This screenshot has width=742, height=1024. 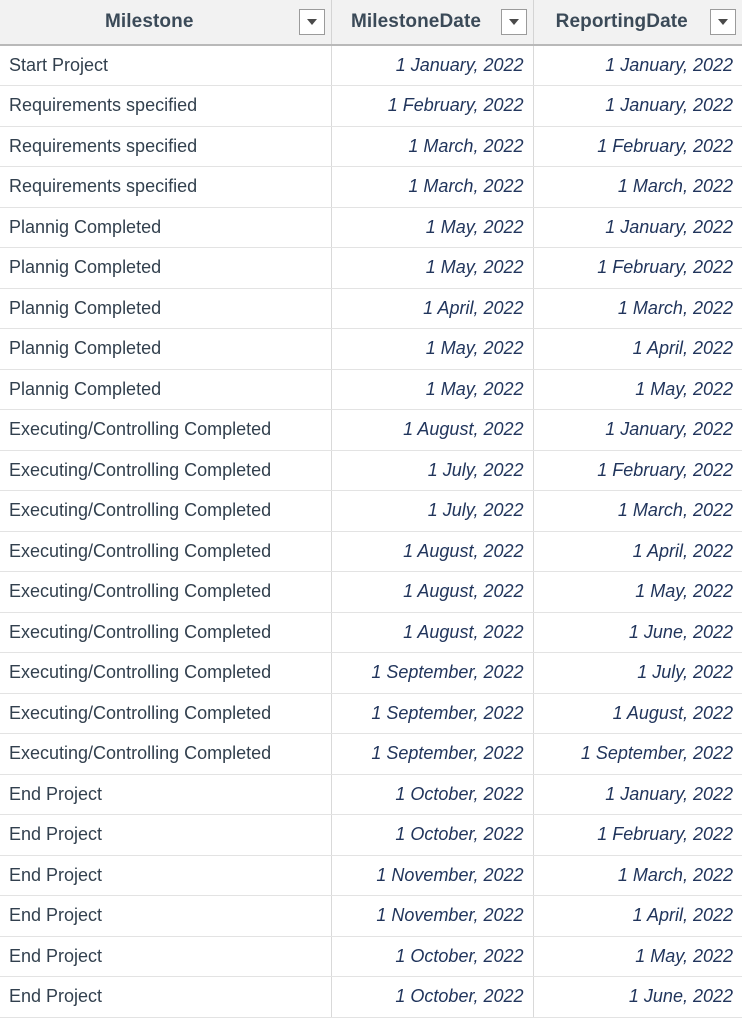 I want to click on table-row: End Project 1 November, 2022 1 April, 2022, so click(x=371, y=916).